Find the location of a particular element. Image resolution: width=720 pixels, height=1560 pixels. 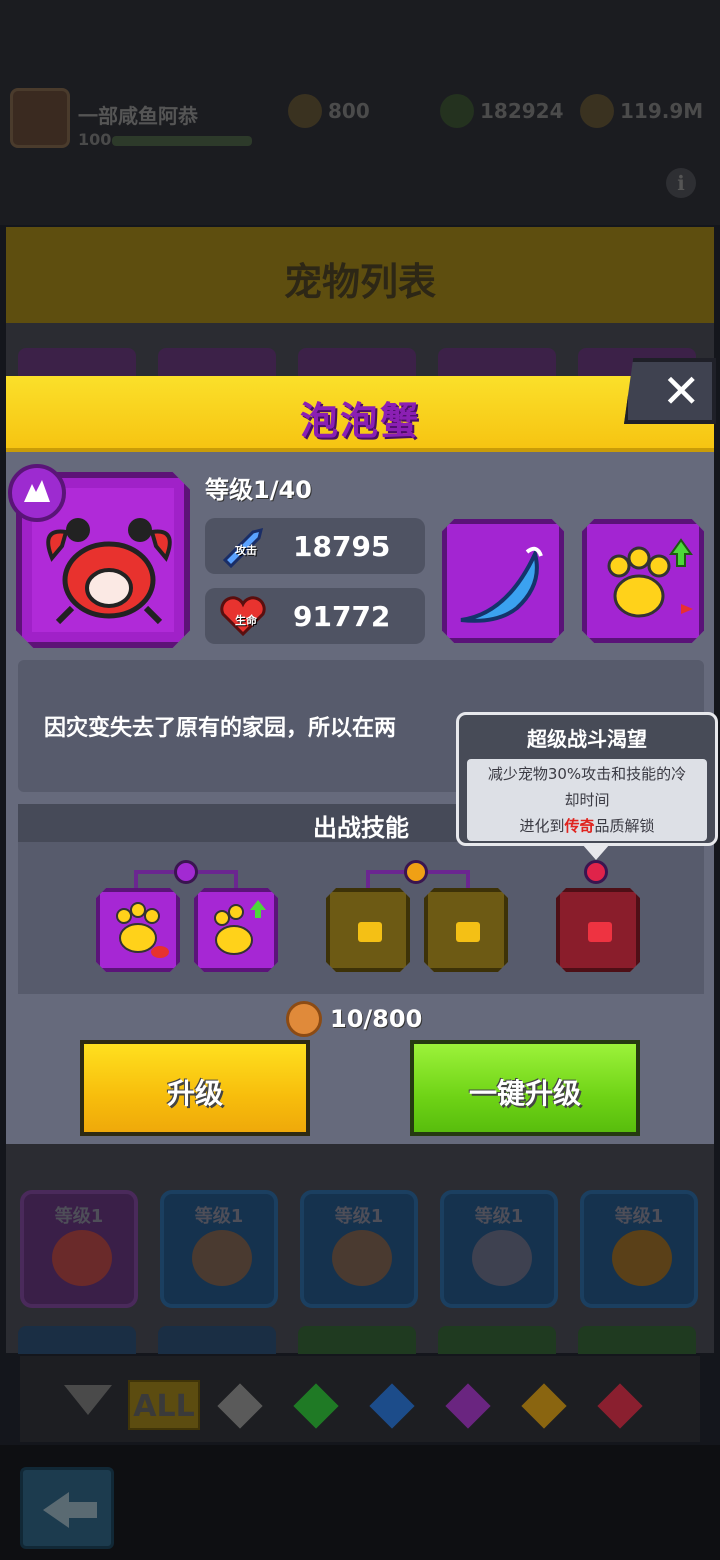

info-icon: ℹ is located at coordinates (681, 183).